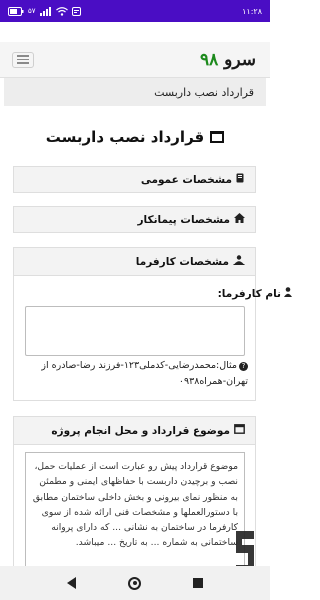 This screenshot has width=320, height=600. Describe the element at coordinates (135, 60) in the screenshot. I see `app-navbar: سرو ۹۸` at that location.